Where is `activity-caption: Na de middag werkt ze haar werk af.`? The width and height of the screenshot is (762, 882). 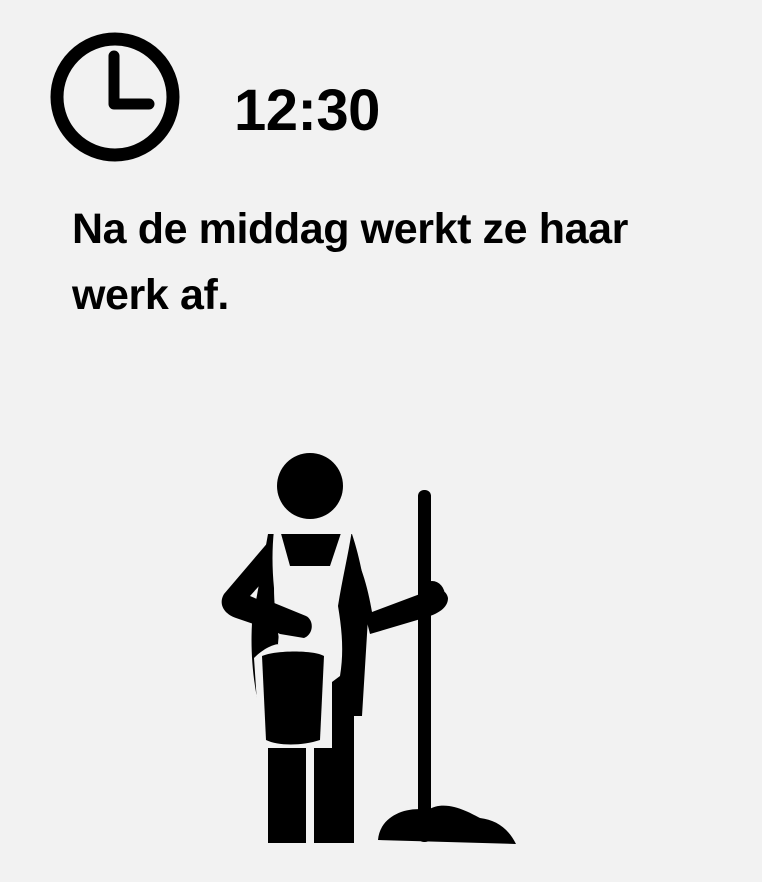
activity-caption: Na de middag werkt ze haar werk af. is located at coordinates (350, 262).